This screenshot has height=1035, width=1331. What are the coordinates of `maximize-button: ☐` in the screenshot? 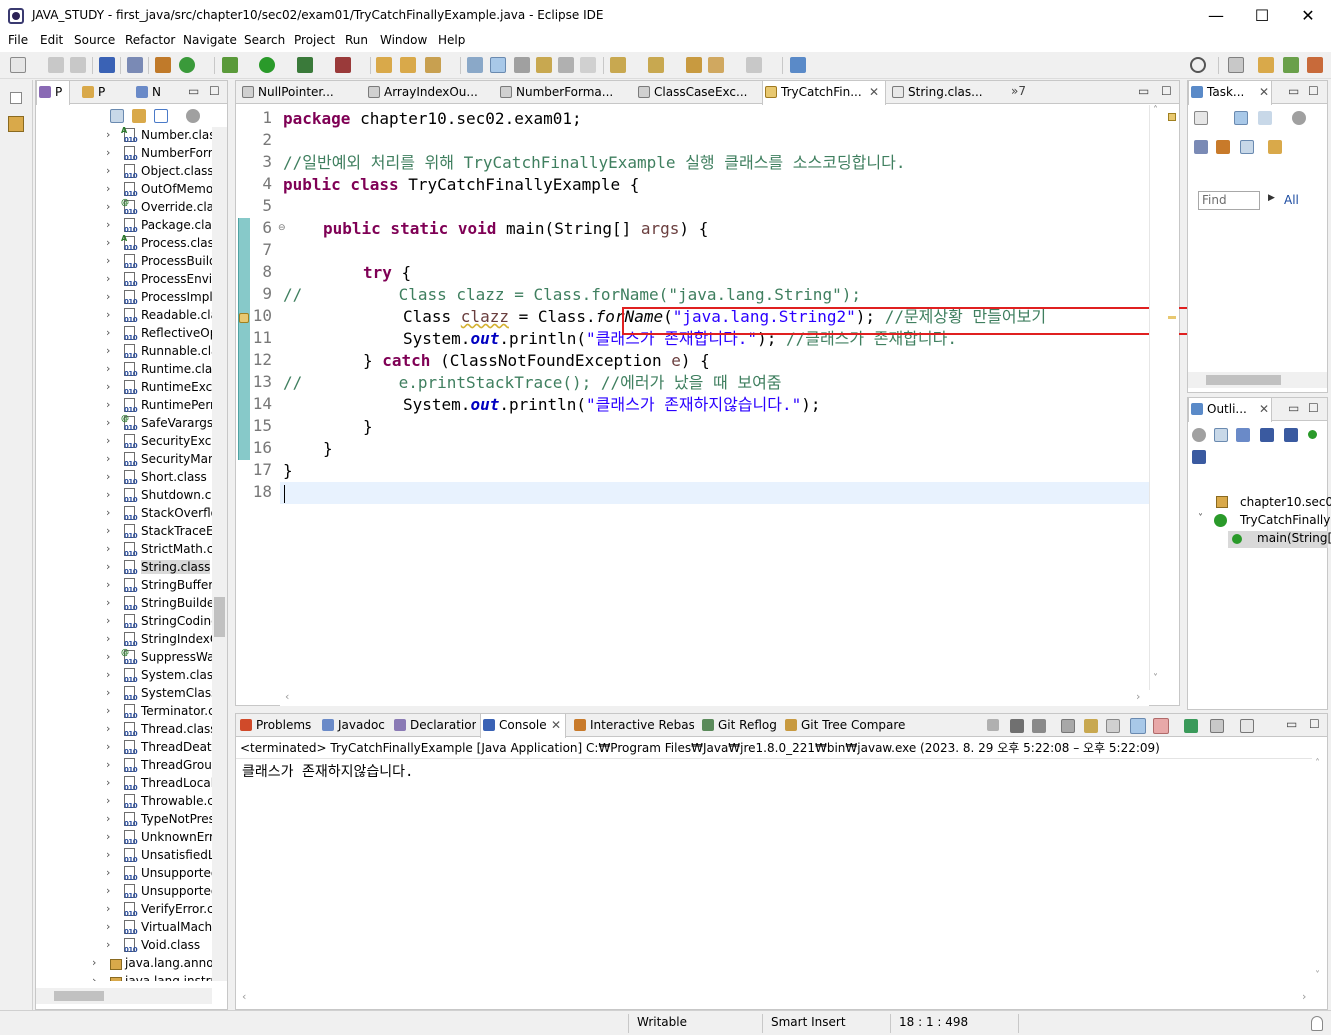 It's located at (1262, 15).